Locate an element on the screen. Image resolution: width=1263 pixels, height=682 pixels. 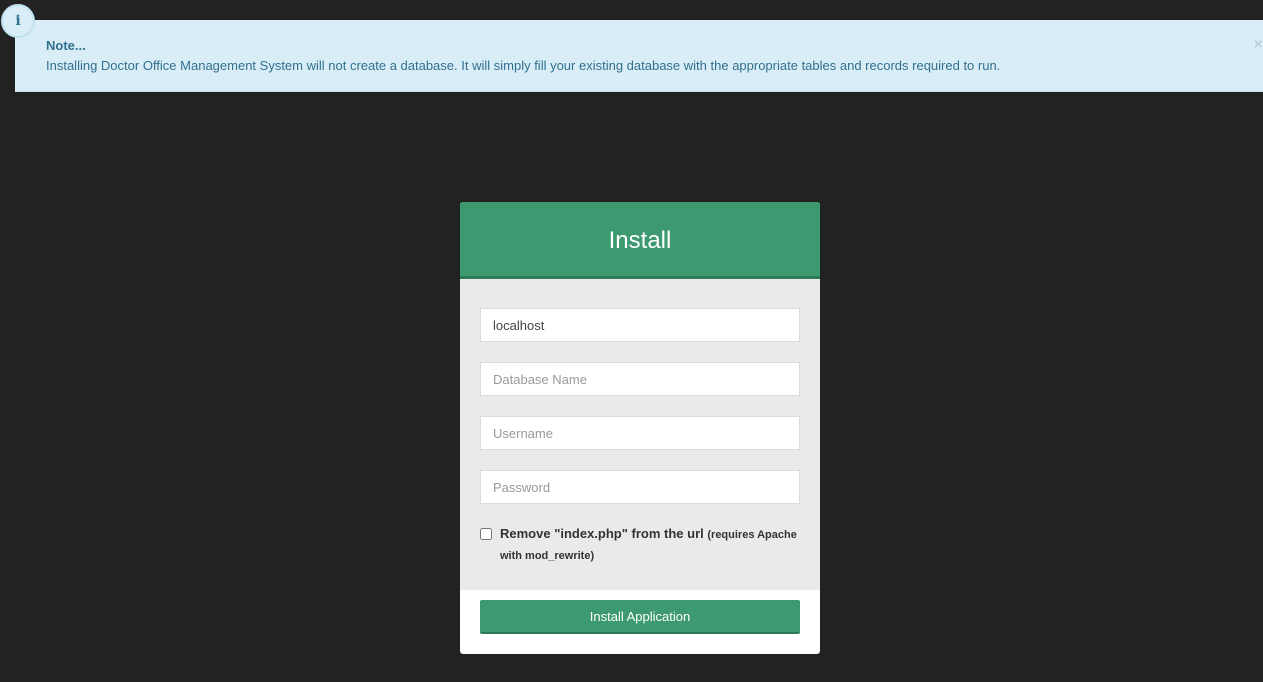
database-name-input is located at coordinates (640, 379).